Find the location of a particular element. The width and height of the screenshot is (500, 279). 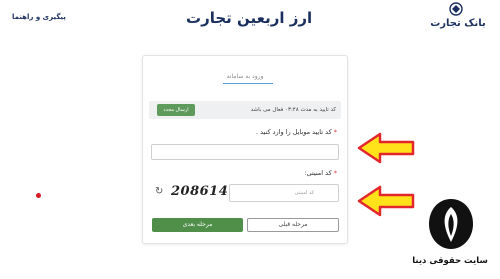

mobile-code-input is located at coordinates (245, 152).